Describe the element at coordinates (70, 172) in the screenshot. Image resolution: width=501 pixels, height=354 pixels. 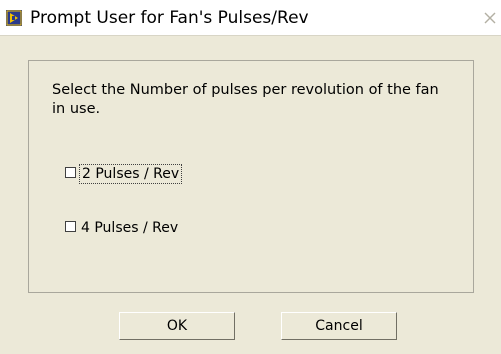
I see `checkbox-2-pulses` at that location.